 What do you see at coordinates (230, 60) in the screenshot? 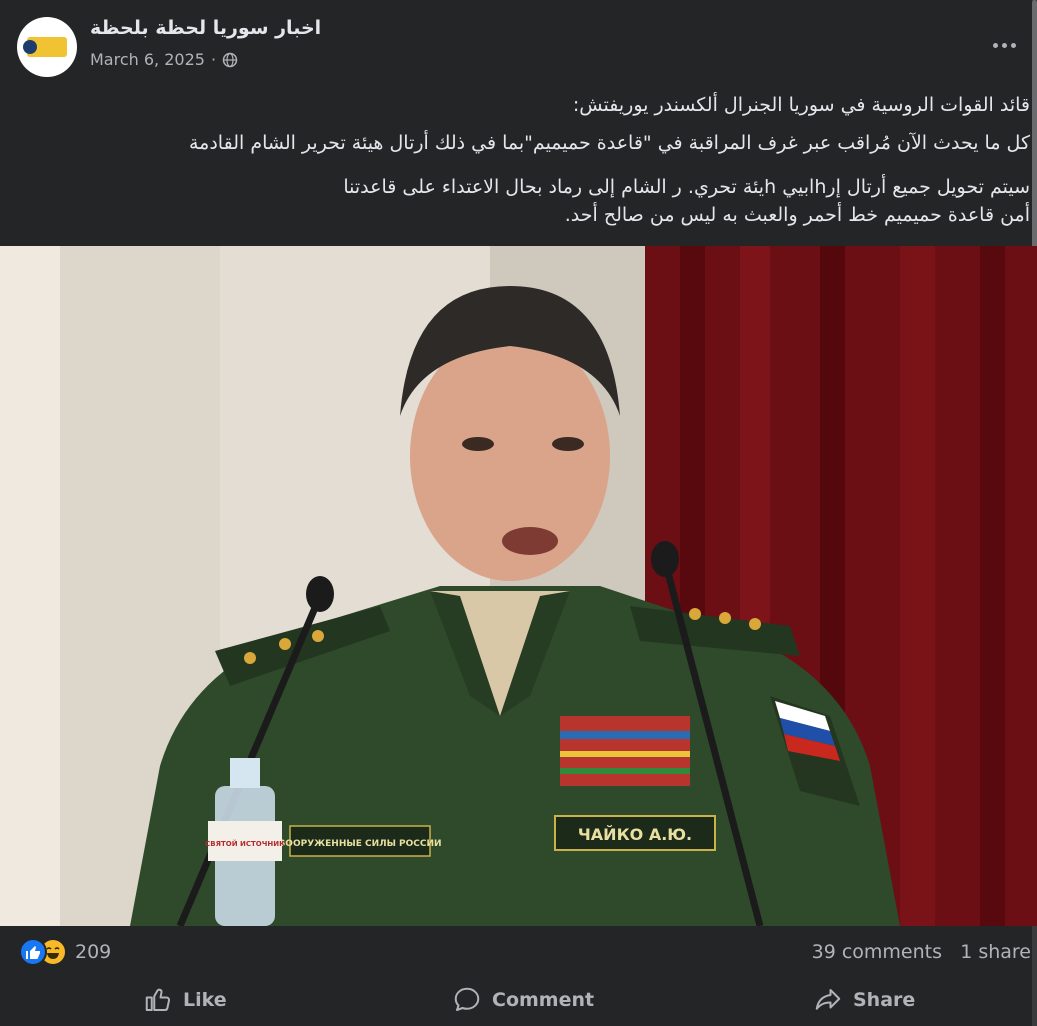
I see `globe-icon` at bounding box center [230, 60].